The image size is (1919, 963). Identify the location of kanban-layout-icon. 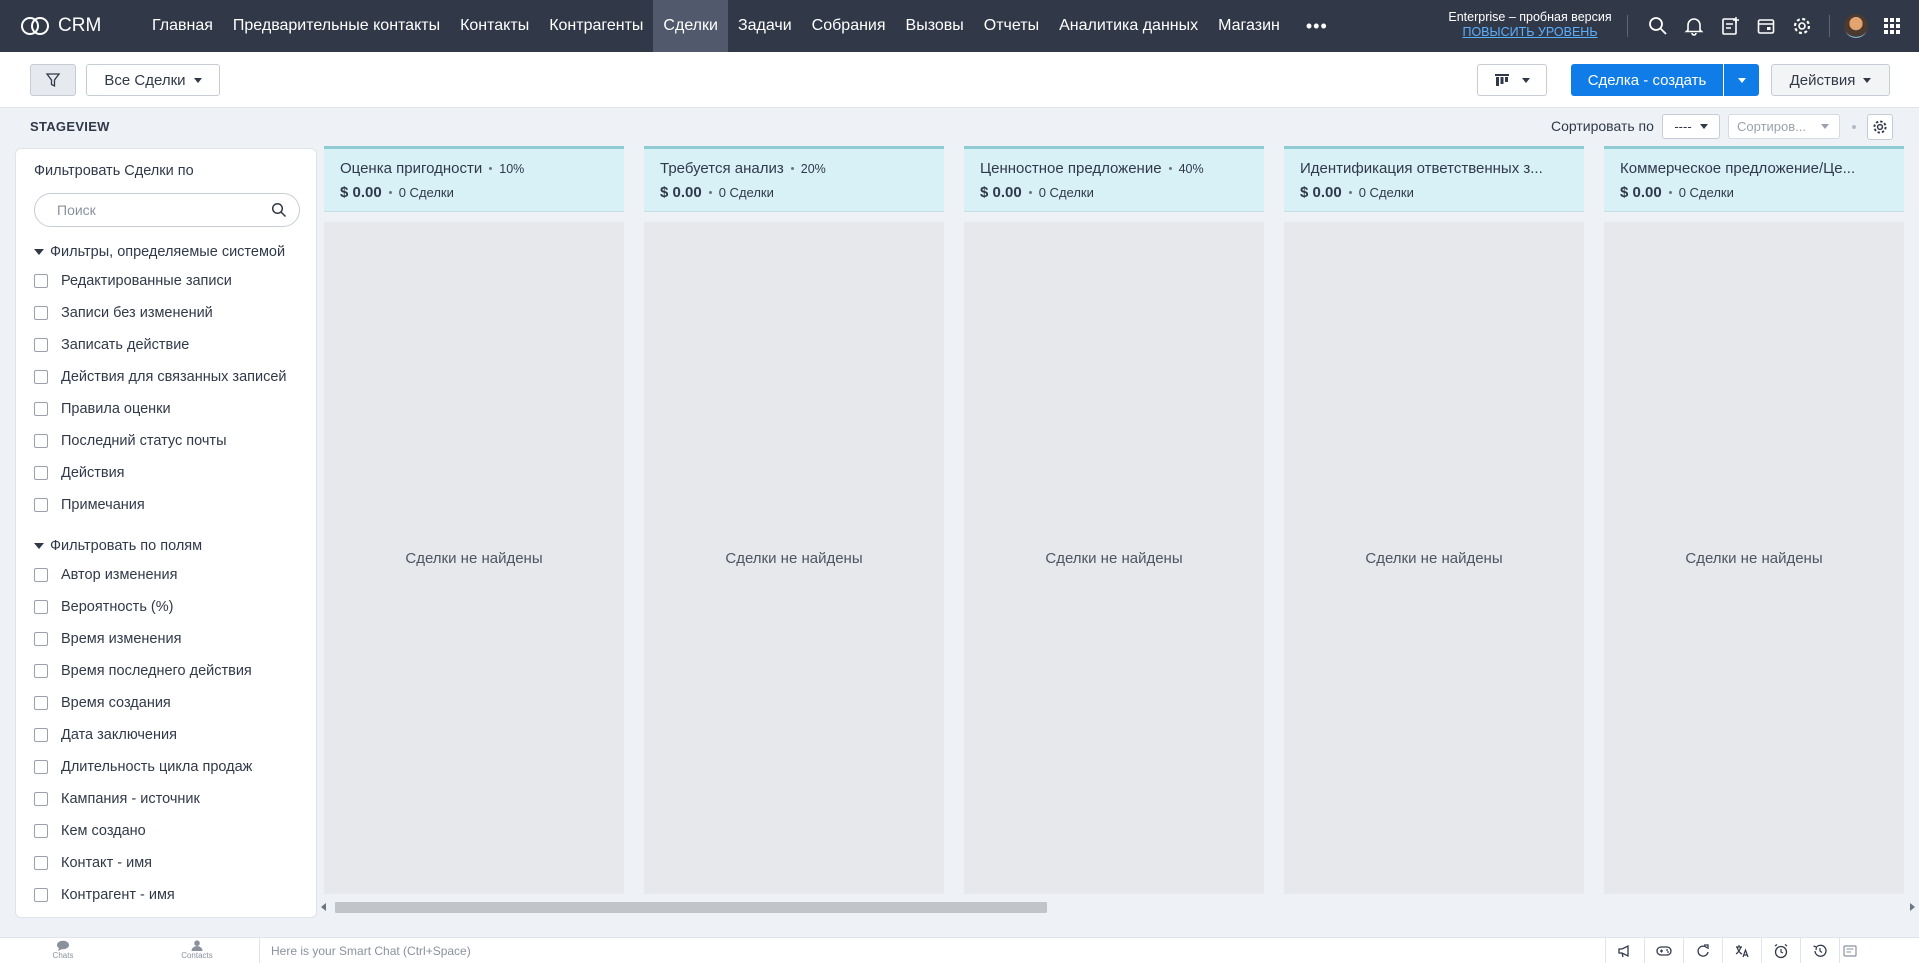
(1502, 80).